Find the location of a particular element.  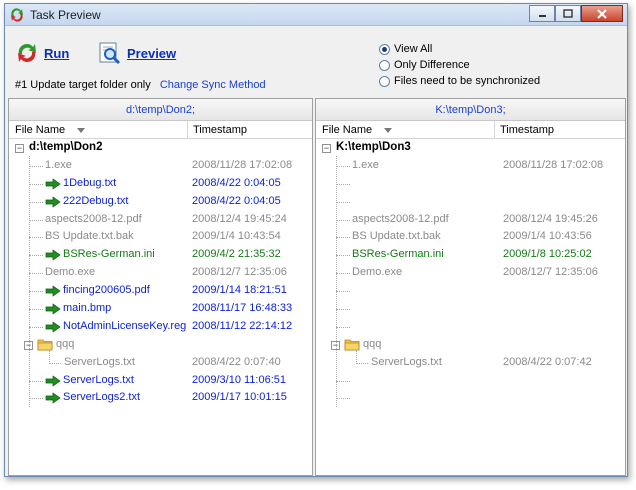

close-icon is located at coordinates (602, 13).